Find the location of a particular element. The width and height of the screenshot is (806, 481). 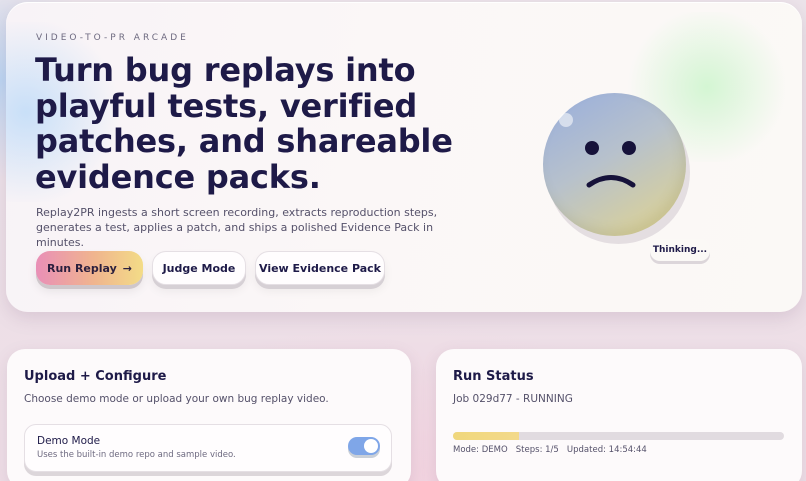

run-updated: Updated: 14:54:44 is located at coordinates (606, 450).